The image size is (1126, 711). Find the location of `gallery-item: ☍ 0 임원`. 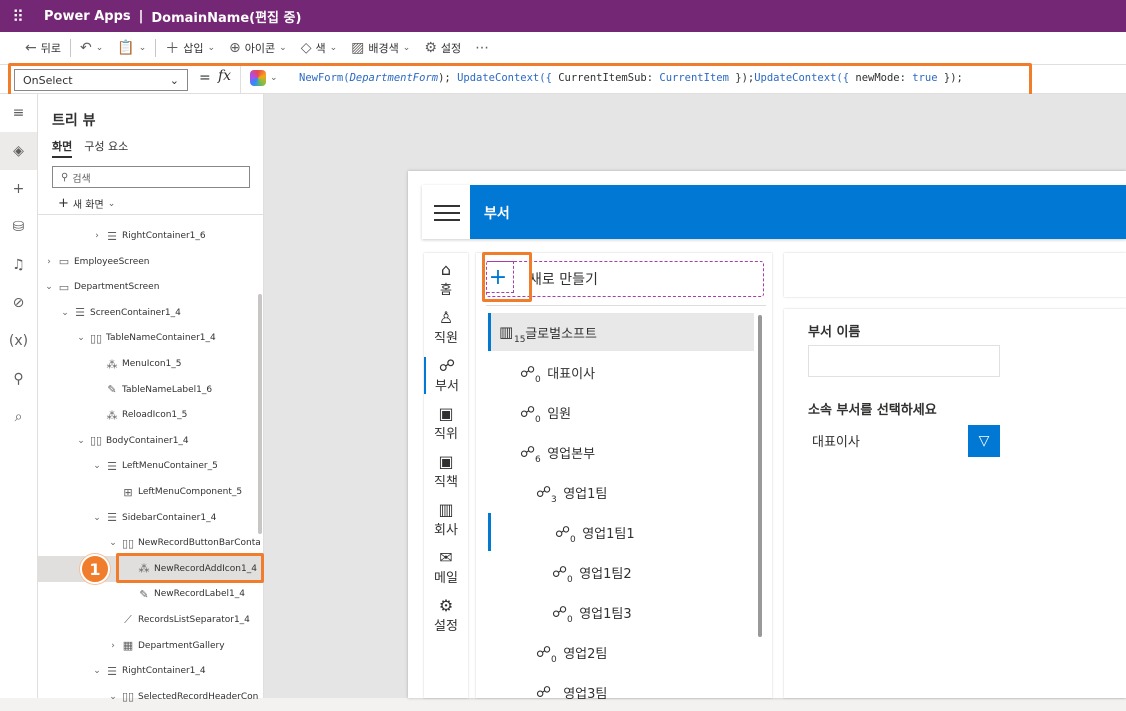

gallery-item: ☍ 0 임원 is located at coordinates (621, 412).